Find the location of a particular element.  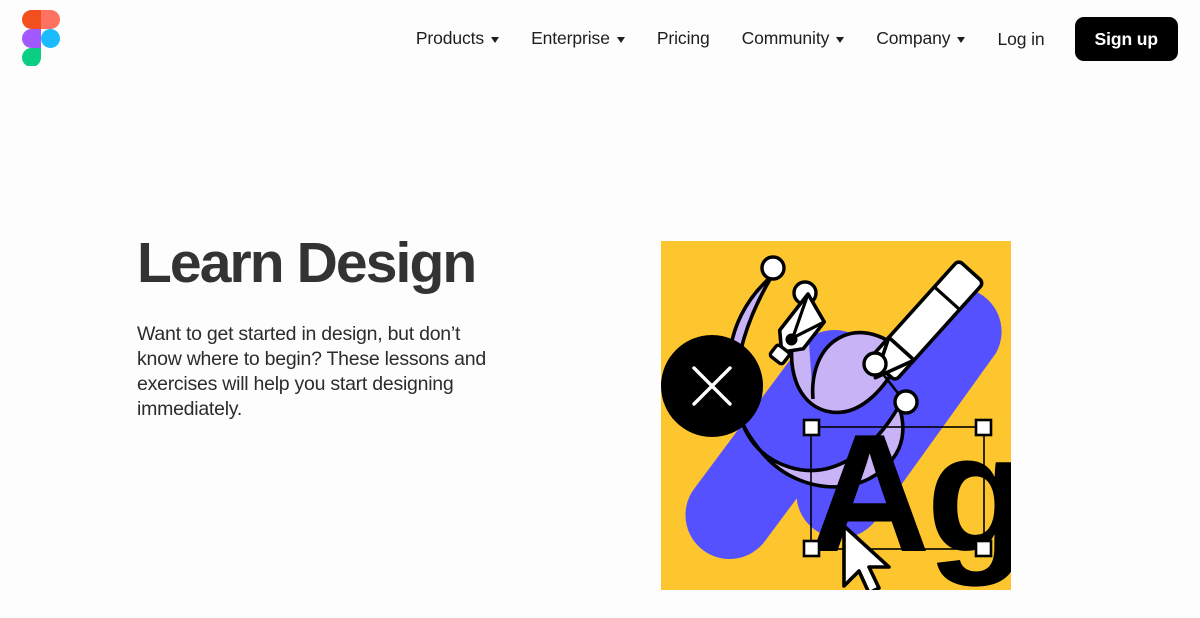

figma-logo-link is located at coordinates (41, 38).